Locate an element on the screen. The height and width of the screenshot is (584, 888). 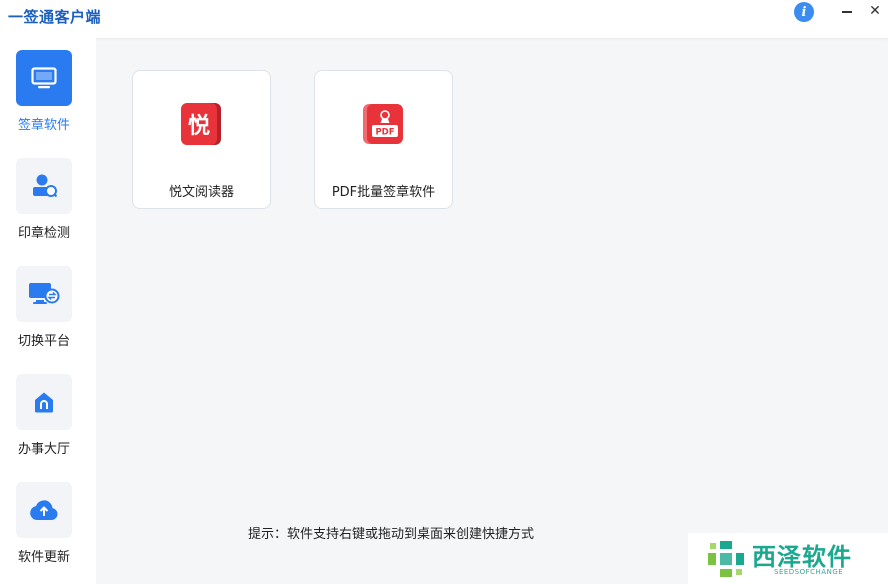
pdf-icon-glyph: PDF is located at coordinates (384, 133).